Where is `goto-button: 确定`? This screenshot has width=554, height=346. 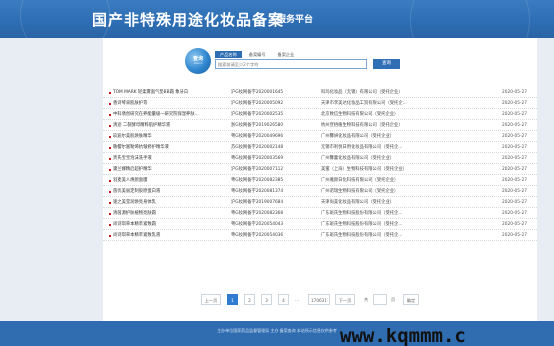 goto-button: 确定 is located at coordinates (411, 299).